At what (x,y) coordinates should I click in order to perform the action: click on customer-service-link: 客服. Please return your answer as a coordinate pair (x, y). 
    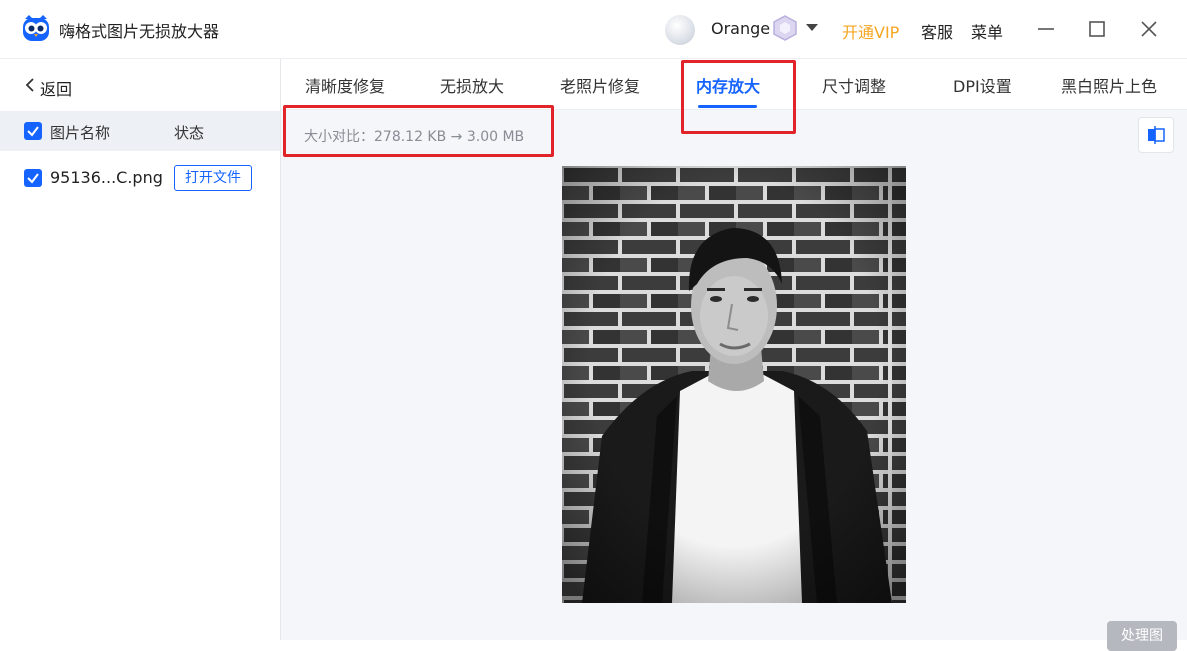
    Looking at the image, I should click on (937, 31).